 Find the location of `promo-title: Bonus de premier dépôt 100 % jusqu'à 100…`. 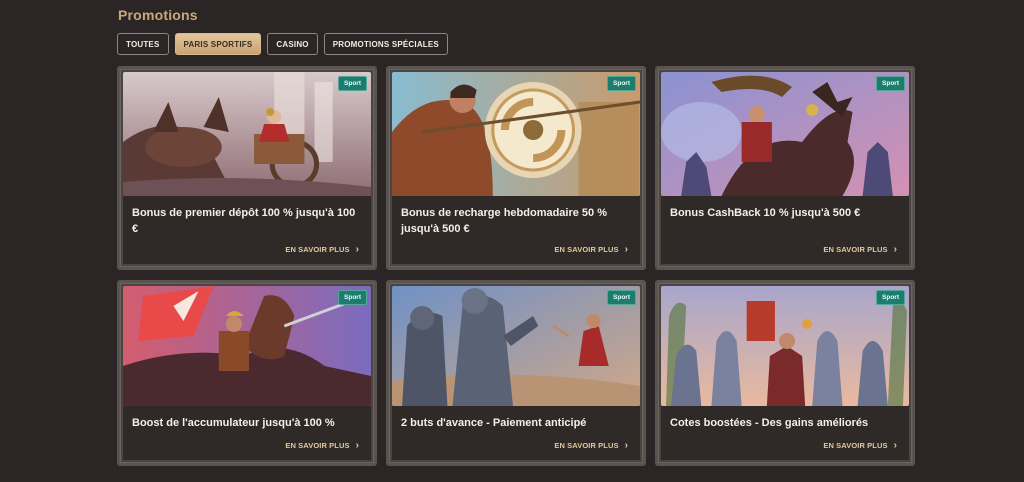

promo-title: Bonus de premier dépôt 100 % jusqu'à 100… is located at coordinates (244, 221).